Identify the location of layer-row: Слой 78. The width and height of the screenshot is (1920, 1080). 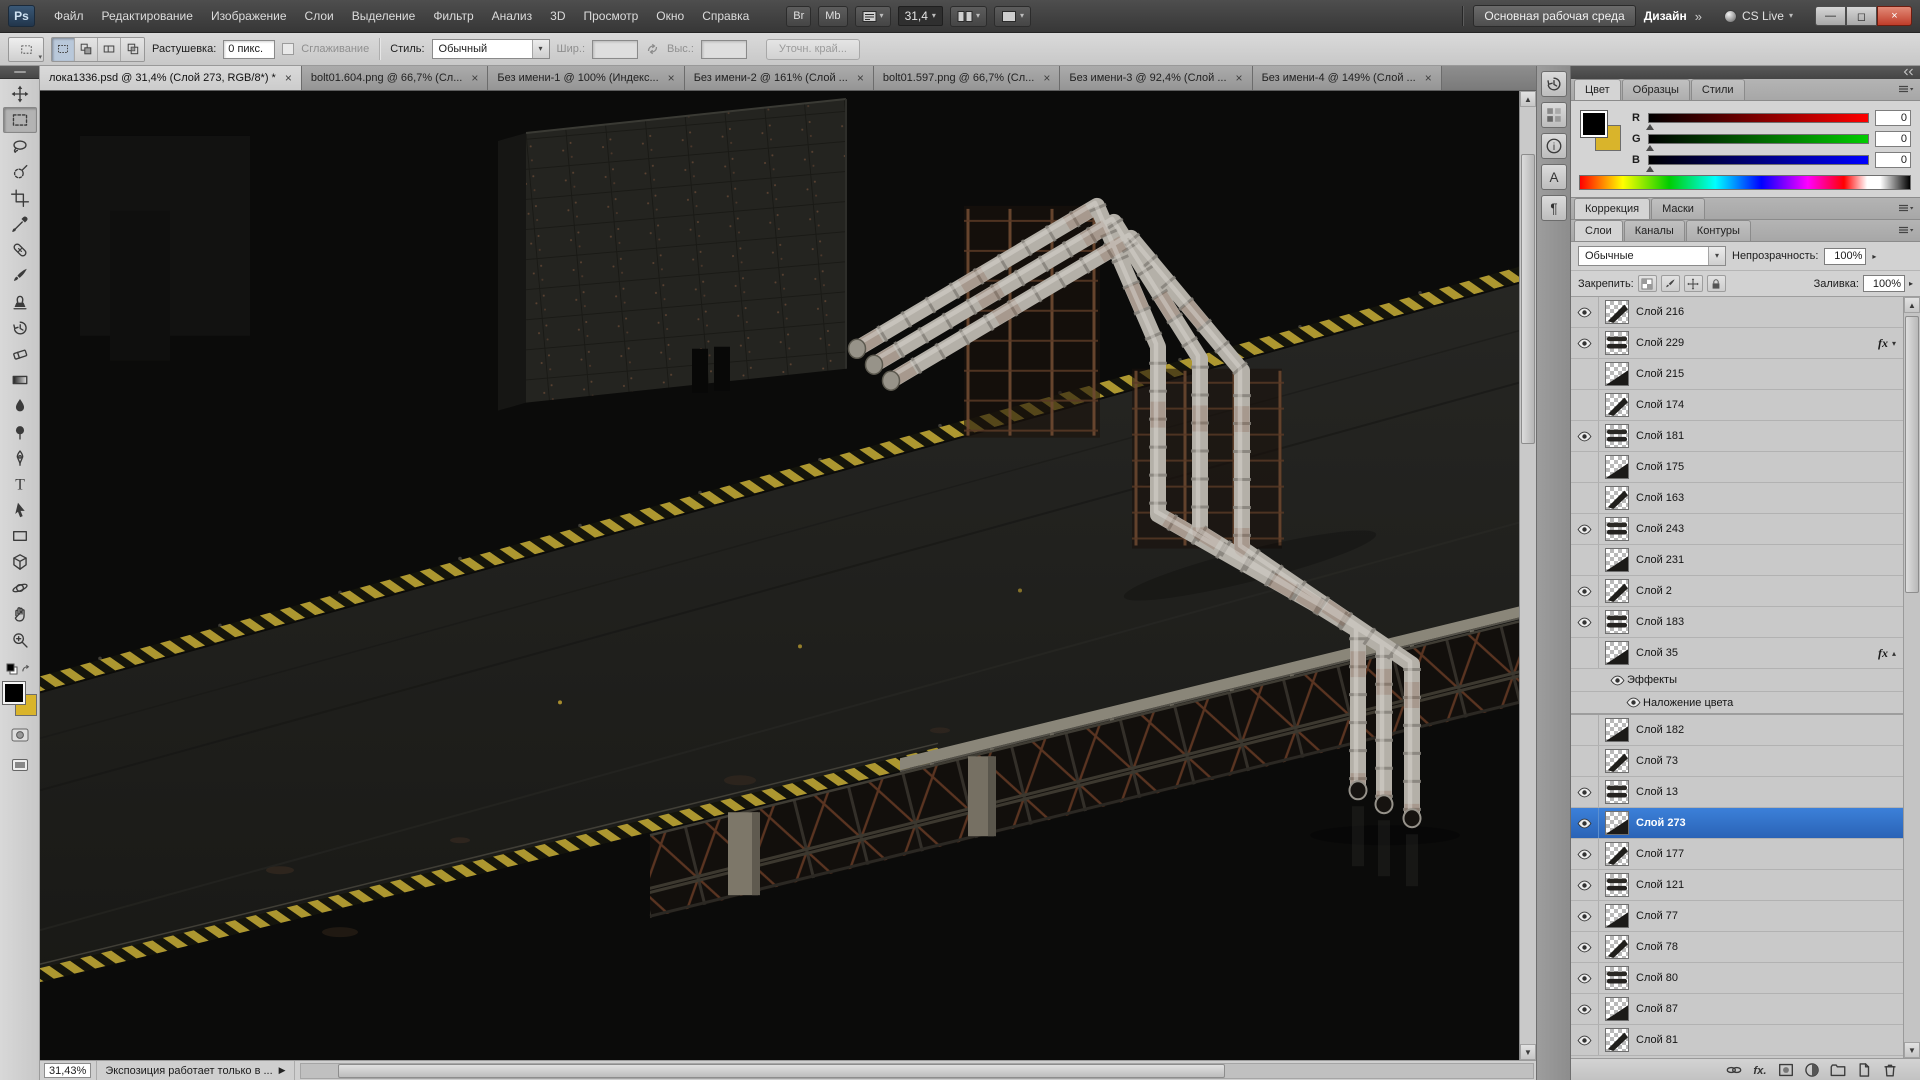
(1737, 947).